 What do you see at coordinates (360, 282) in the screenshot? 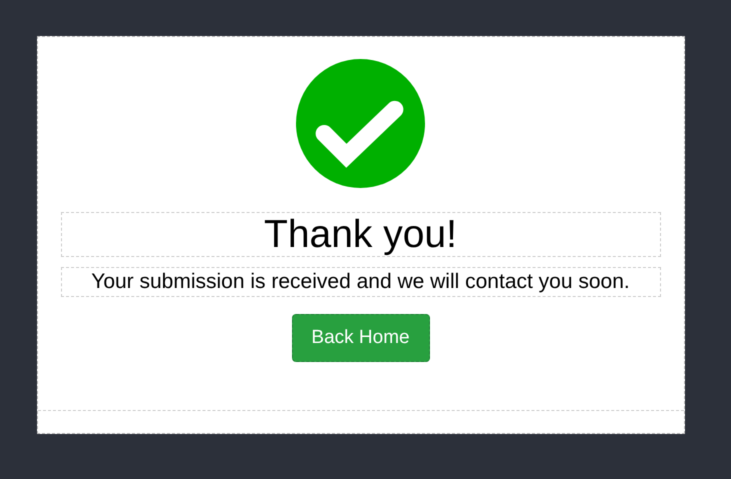
I see `confirmation-message: Your submission is received and we will contact you soon.` at bounding box center [360, 282].